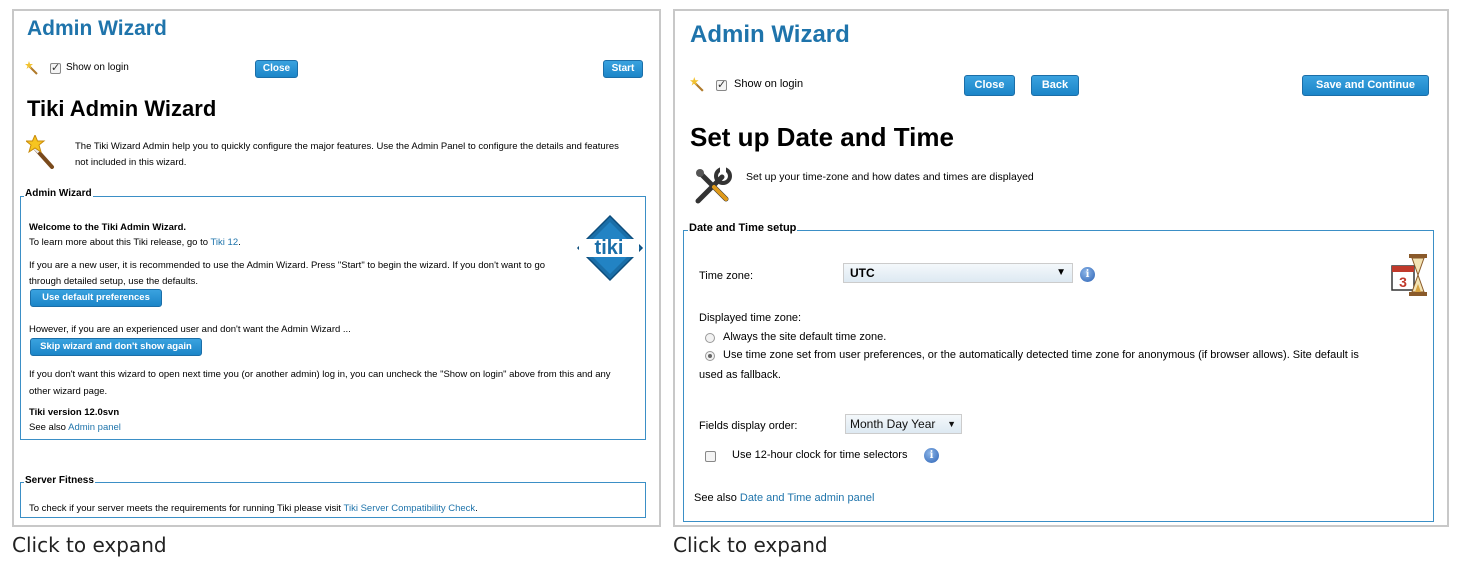 This screenshot has height=561, width=1462. Describe the element at coordinates (710, 356) in the screenshot. I see `user-preferences-radio` at that location.